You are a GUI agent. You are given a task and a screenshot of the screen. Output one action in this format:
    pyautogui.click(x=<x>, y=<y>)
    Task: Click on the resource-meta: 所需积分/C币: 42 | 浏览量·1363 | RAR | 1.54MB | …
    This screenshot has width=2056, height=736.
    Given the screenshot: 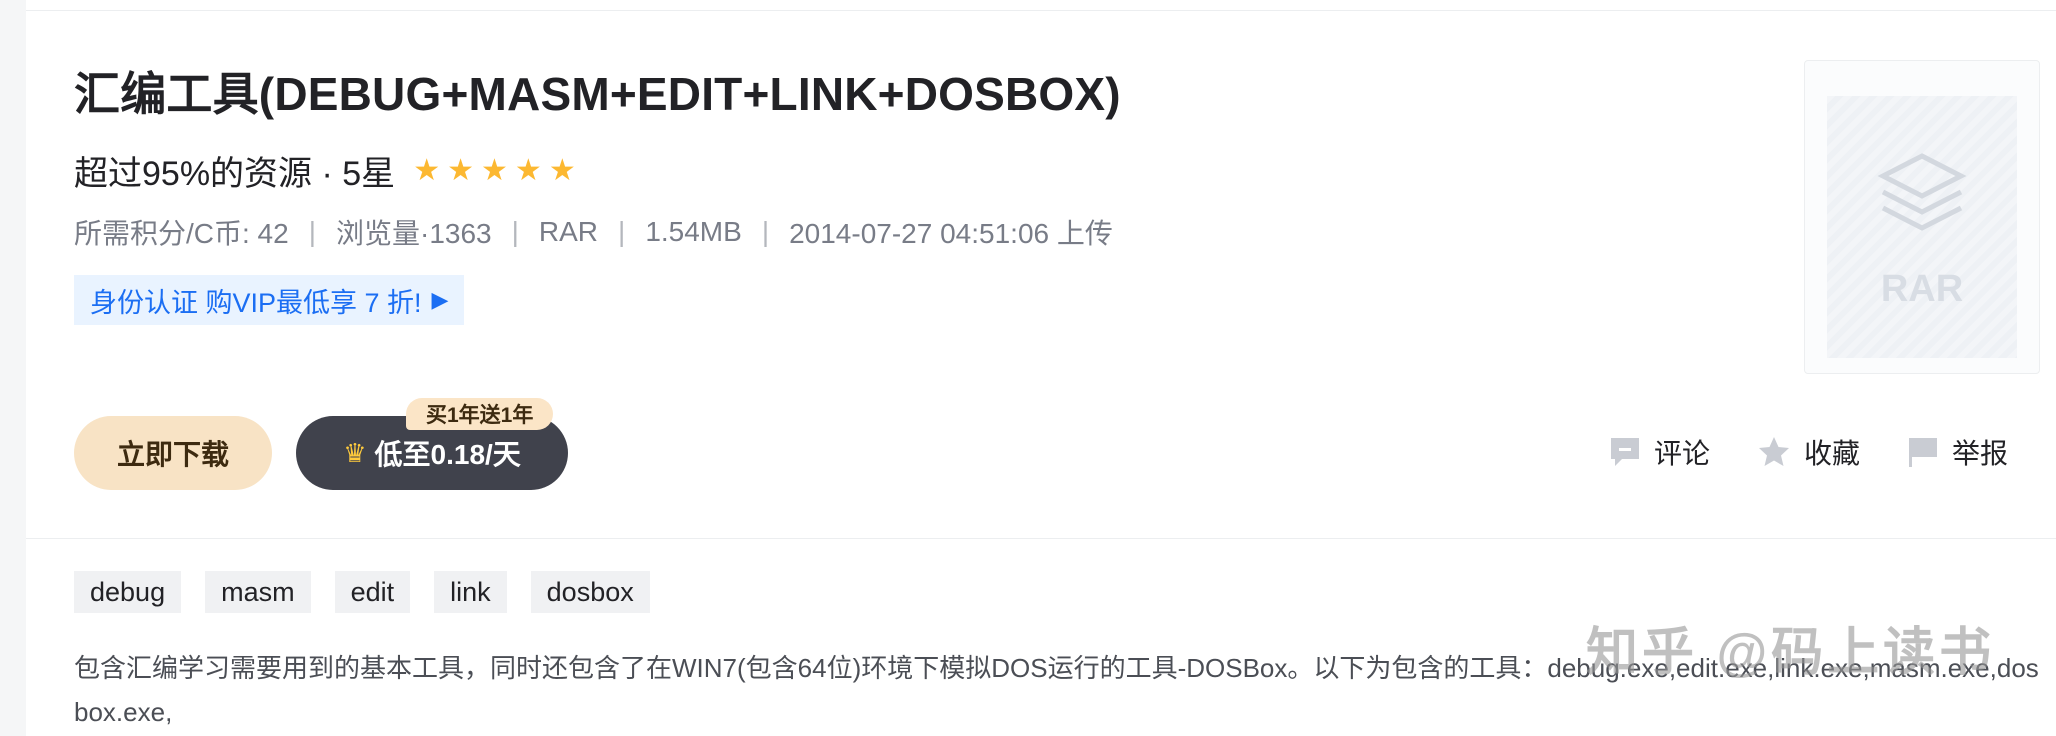 What is the action you would take?
    pyautogui.click(x=593, y=232)
    